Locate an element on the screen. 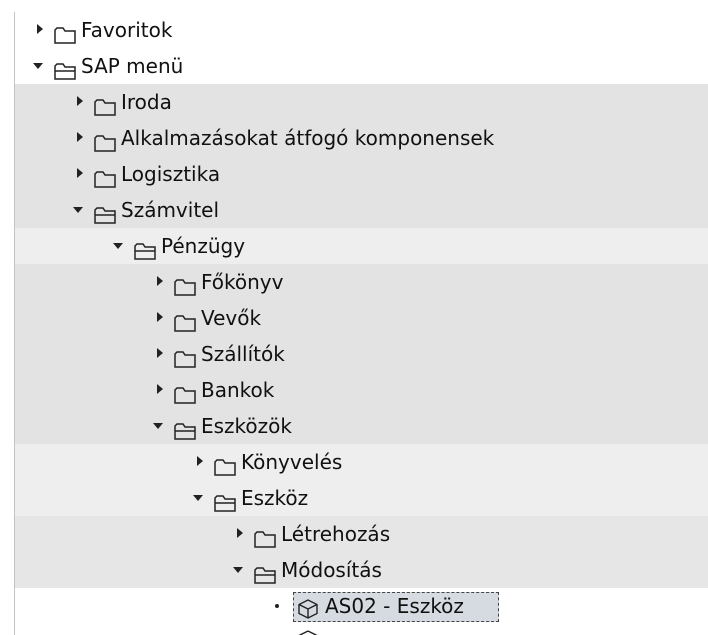  tree-node-szallitok: Szállítók is located at coordinates (361, 354).